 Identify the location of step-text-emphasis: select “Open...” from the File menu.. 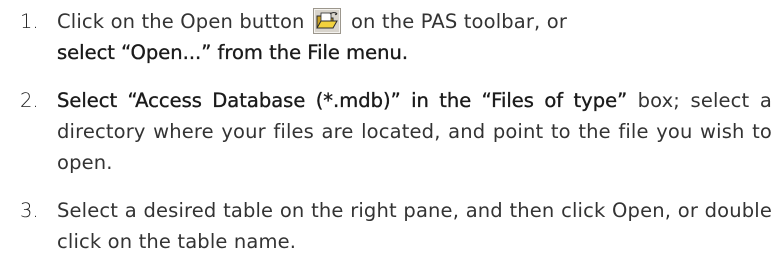
(233, 52).